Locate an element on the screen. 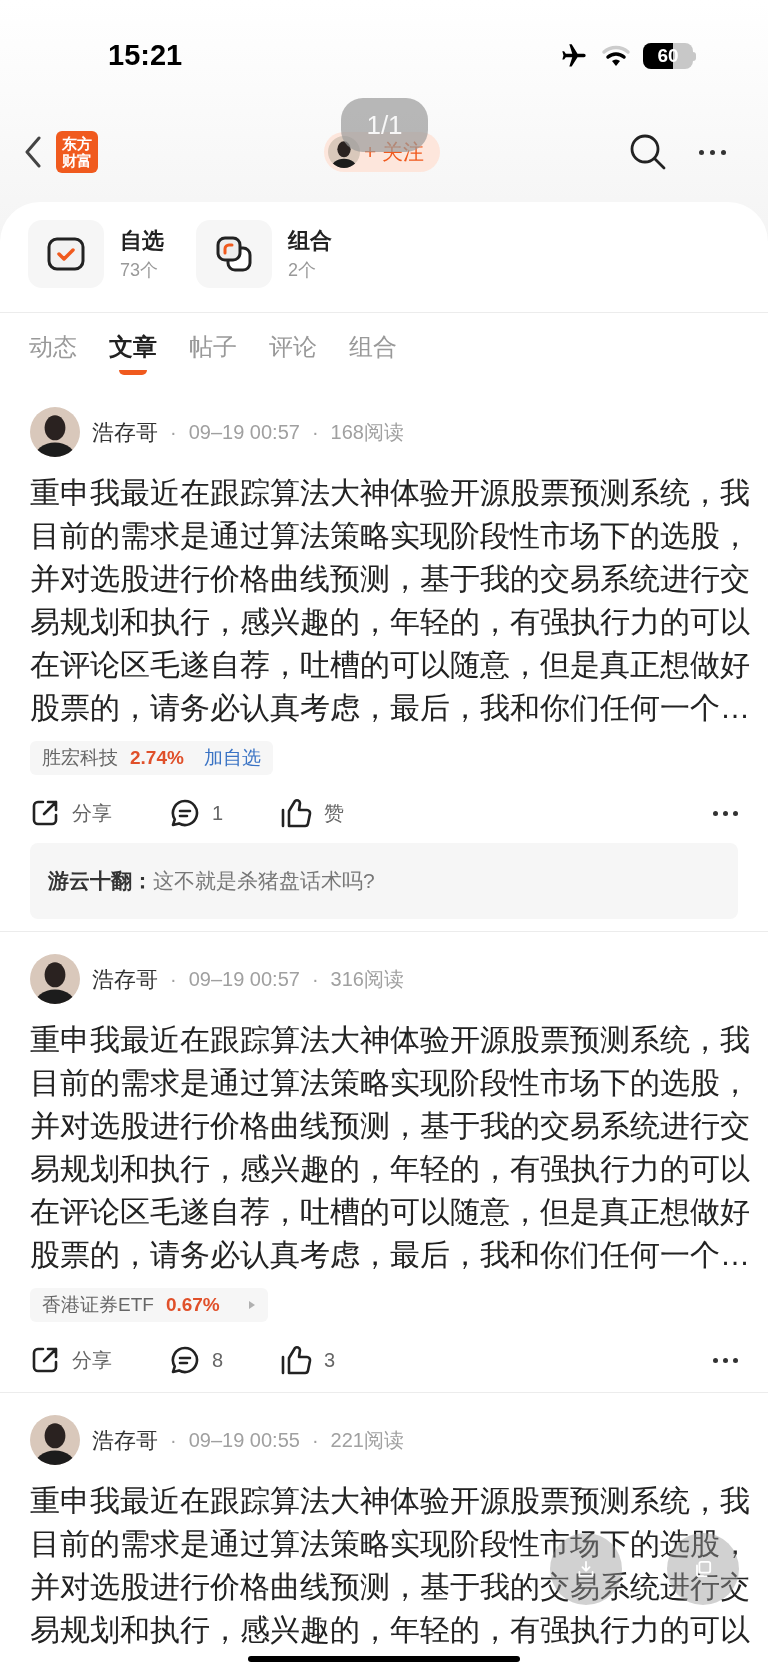 The width and height of the screenshot is (768, 1662). shortcut-count: 73个 is located at coordinates (140, 270).